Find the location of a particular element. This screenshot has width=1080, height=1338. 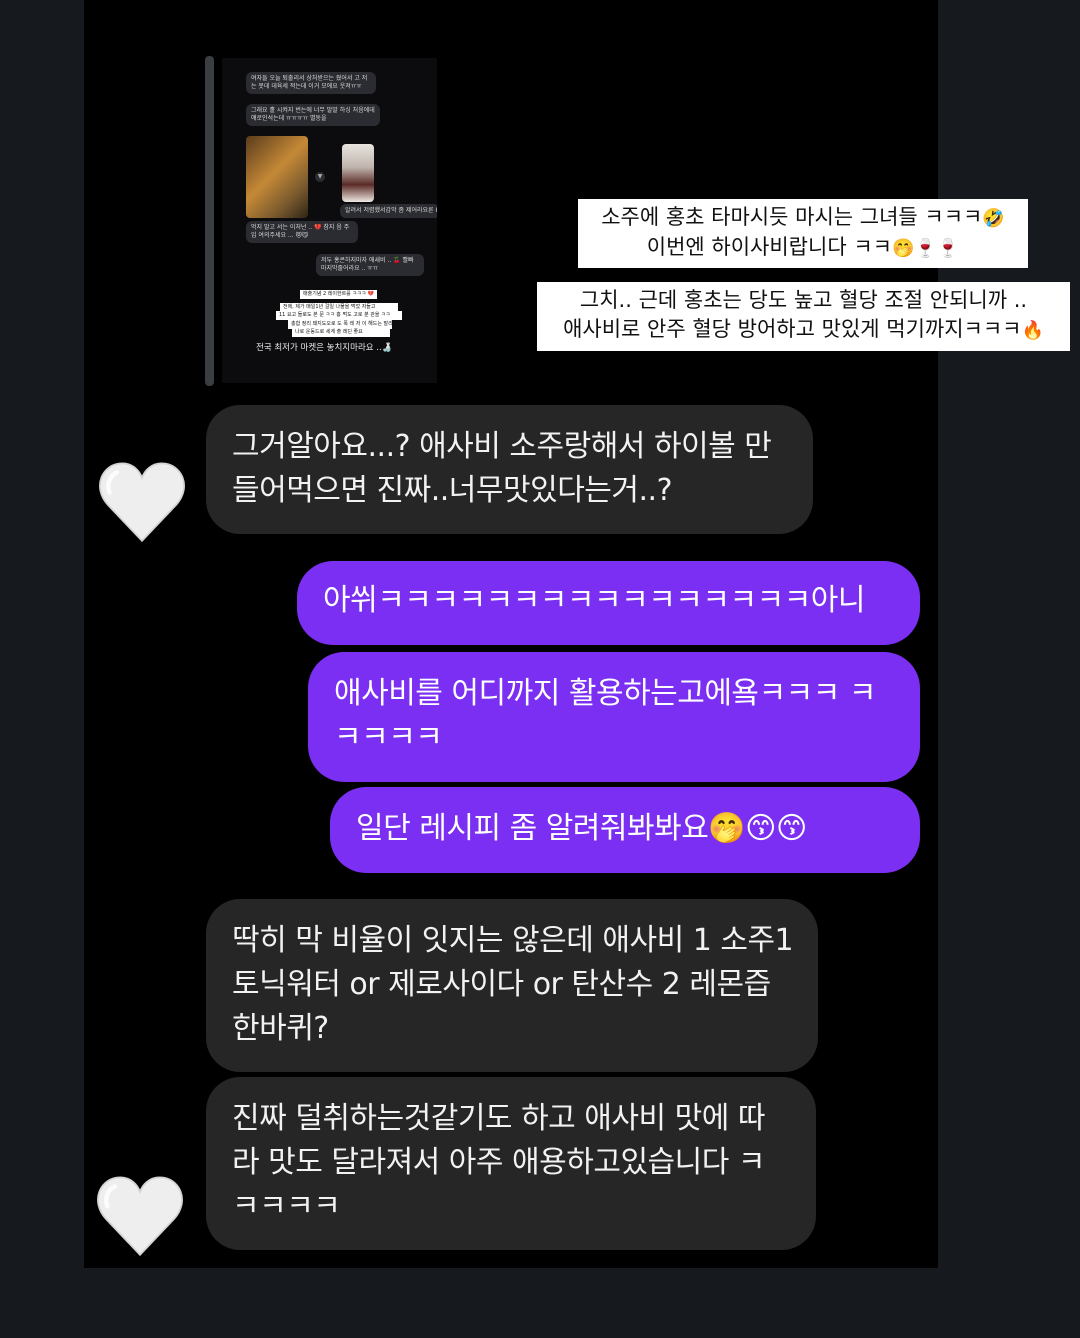

mini-message: 저두 홍콘하지마자 애새비 .. 🍒 빨빠 마지막줄어라요 .. ㅠㅠ is located at coordinates (370, 265).